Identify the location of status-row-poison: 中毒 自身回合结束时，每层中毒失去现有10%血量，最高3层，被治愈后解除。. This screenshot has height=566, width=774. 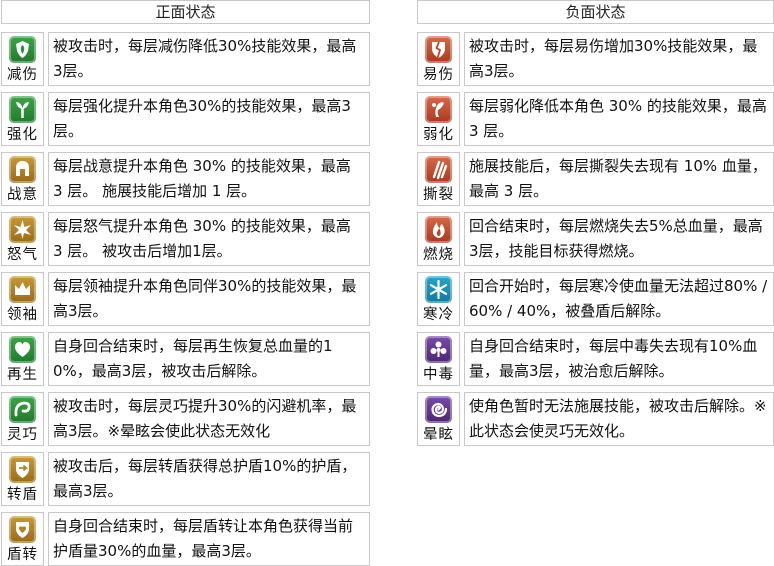
(595, 359).